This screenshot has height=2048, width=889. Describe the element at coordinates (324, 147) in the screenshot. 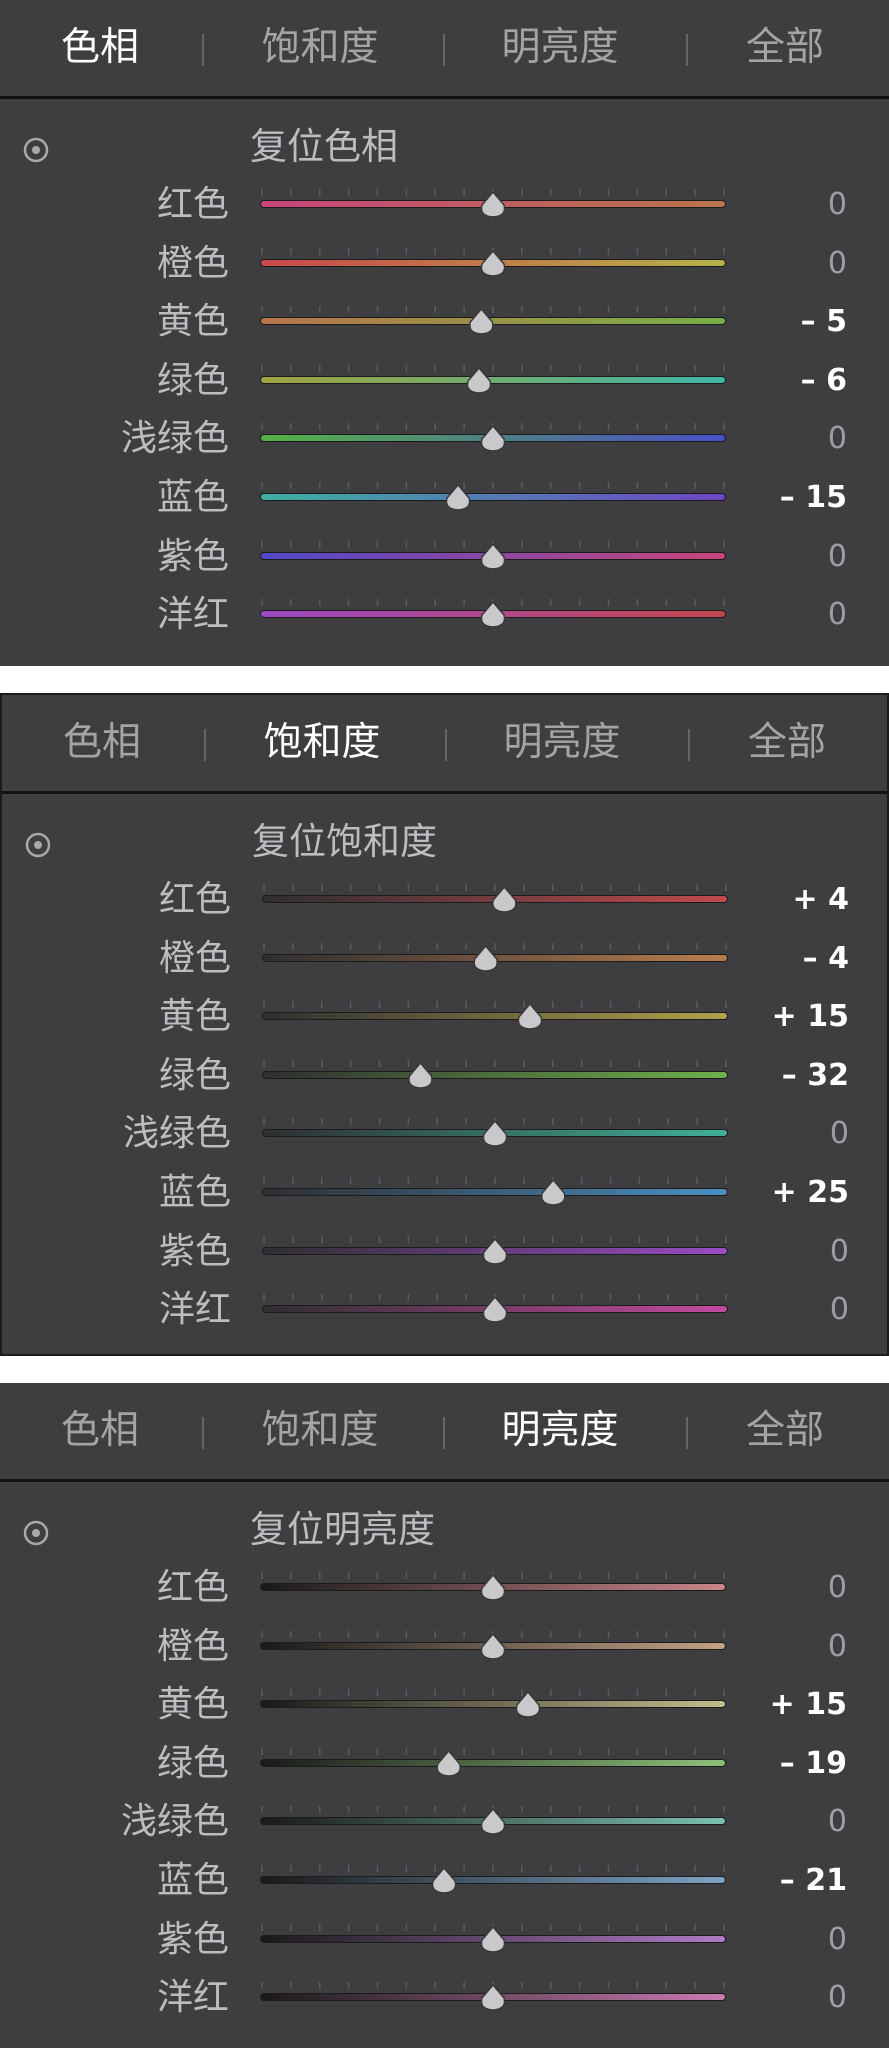

I see `reset-hue-label: 复位色相` at that location.